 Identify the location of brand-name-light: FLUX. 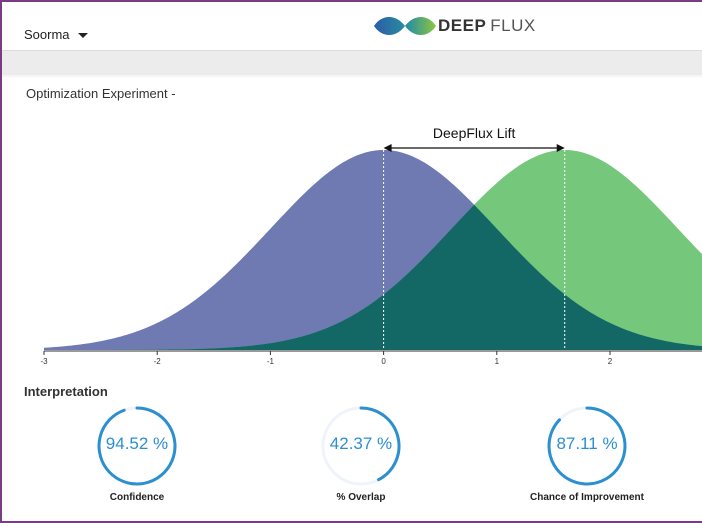
(513, 25).